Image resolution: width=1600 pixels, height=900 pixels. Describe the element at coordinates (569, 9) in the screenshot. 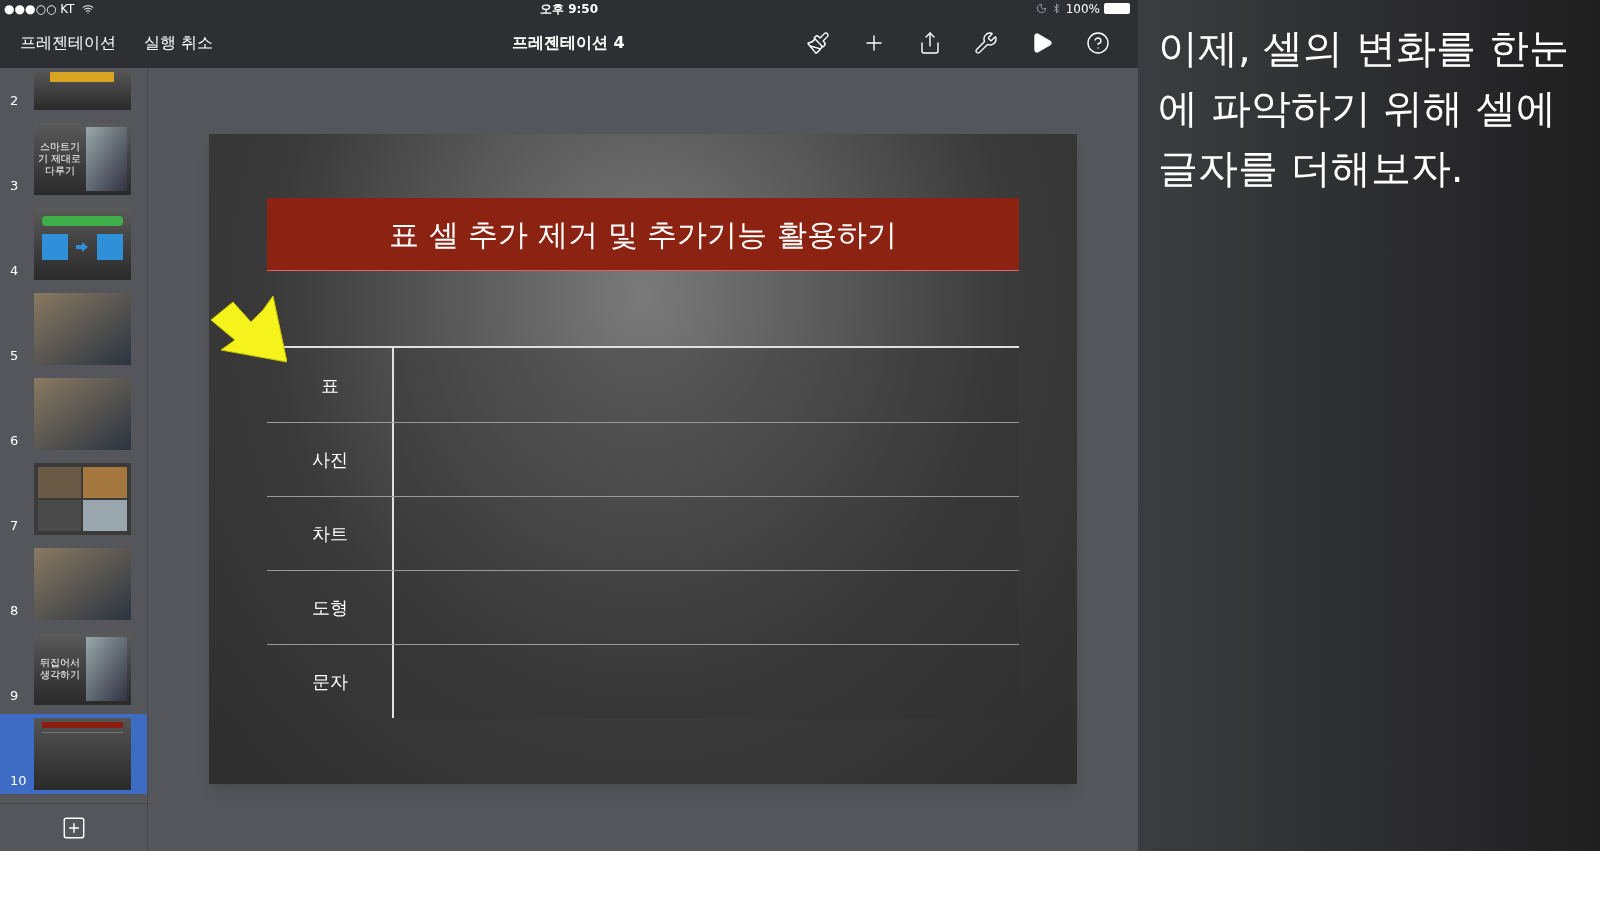

I see `clock: 오후 9:50` at that location.